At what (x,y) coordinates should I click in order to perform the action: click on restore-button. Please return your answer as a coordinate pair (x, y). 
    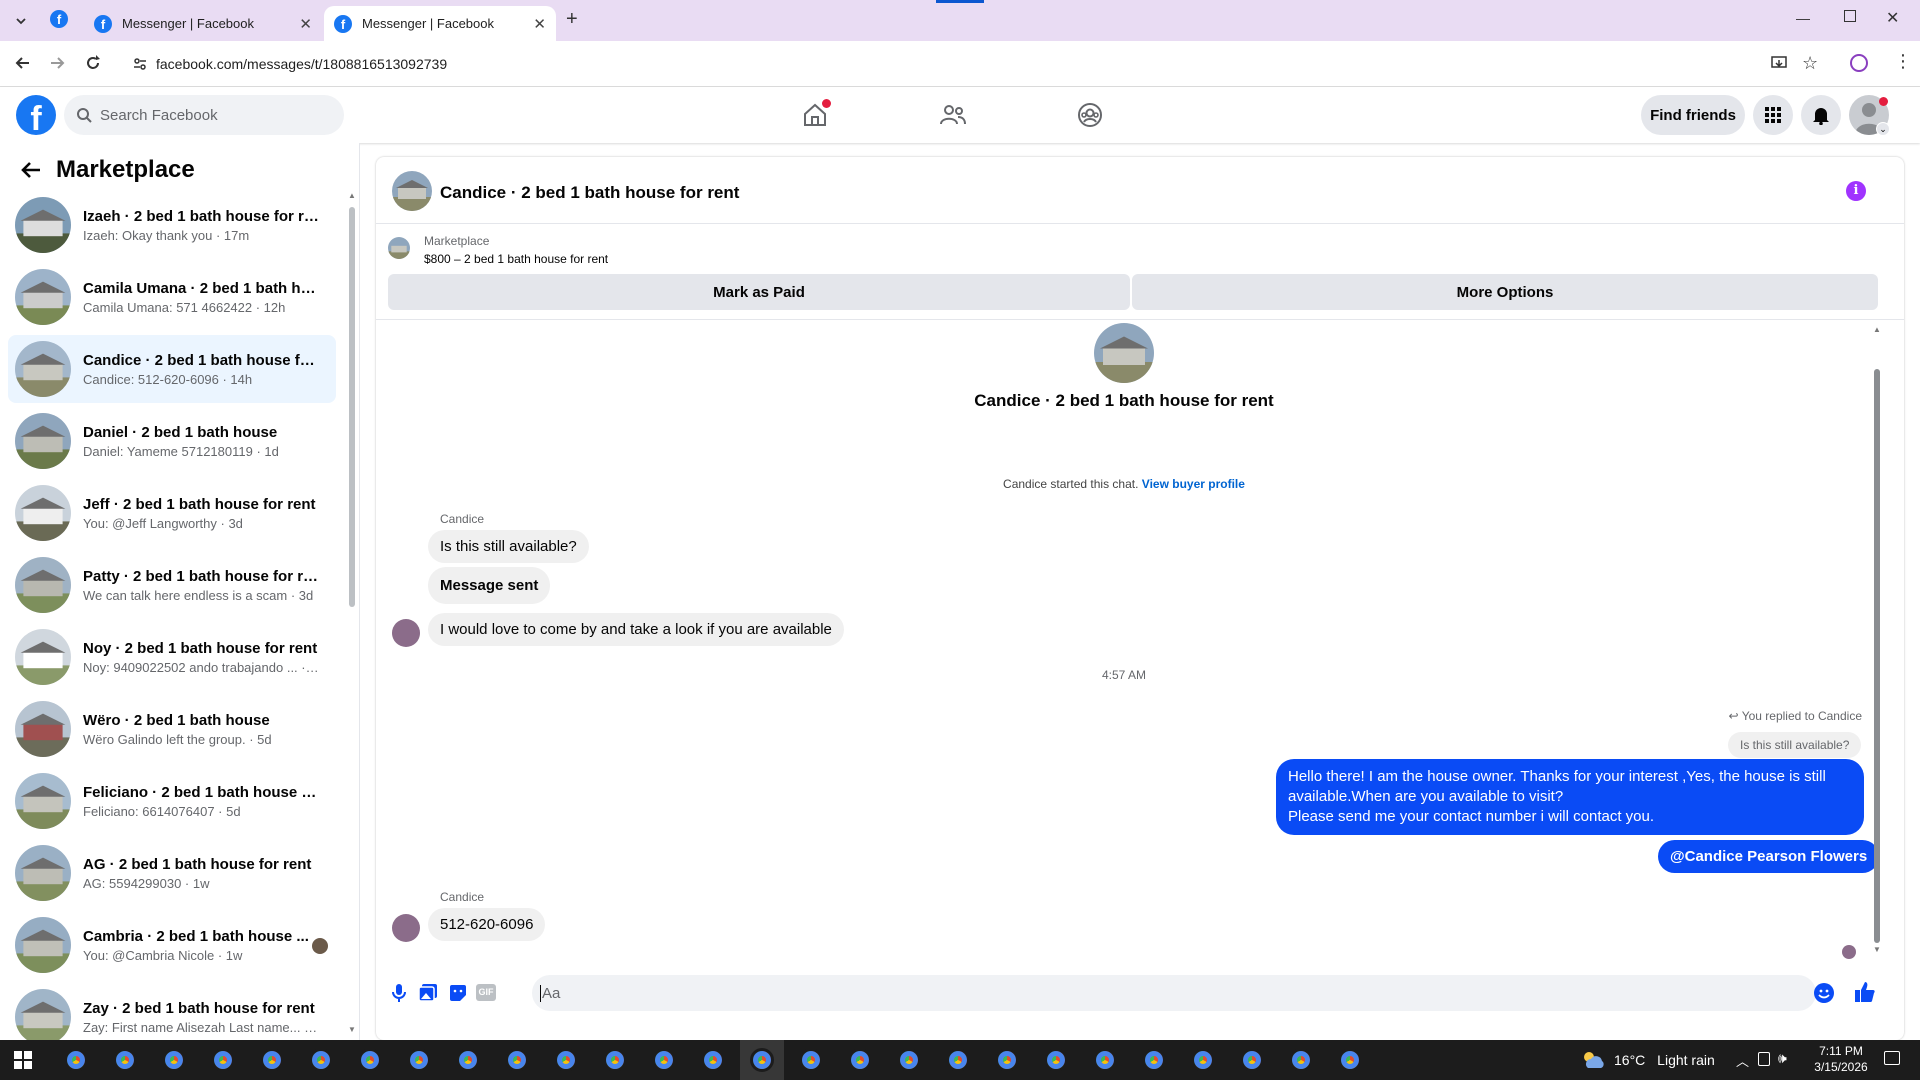
    Looking at the image, I should click on (1850, 16).